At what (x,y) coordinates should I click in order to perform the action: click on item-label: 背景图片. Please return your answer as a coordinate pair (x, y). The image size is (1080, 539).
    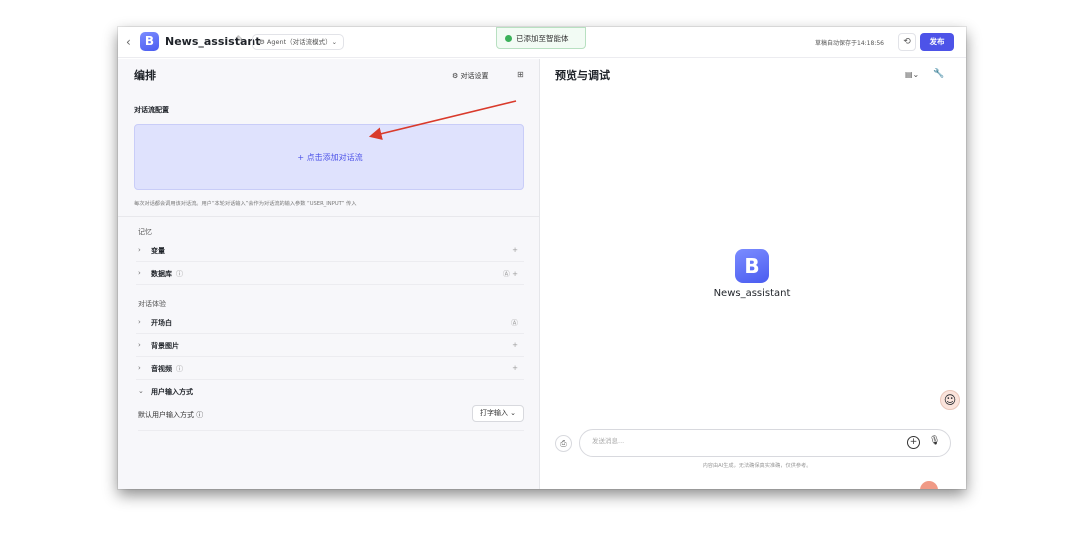
    Looking at the image, I should click on (165, 346).